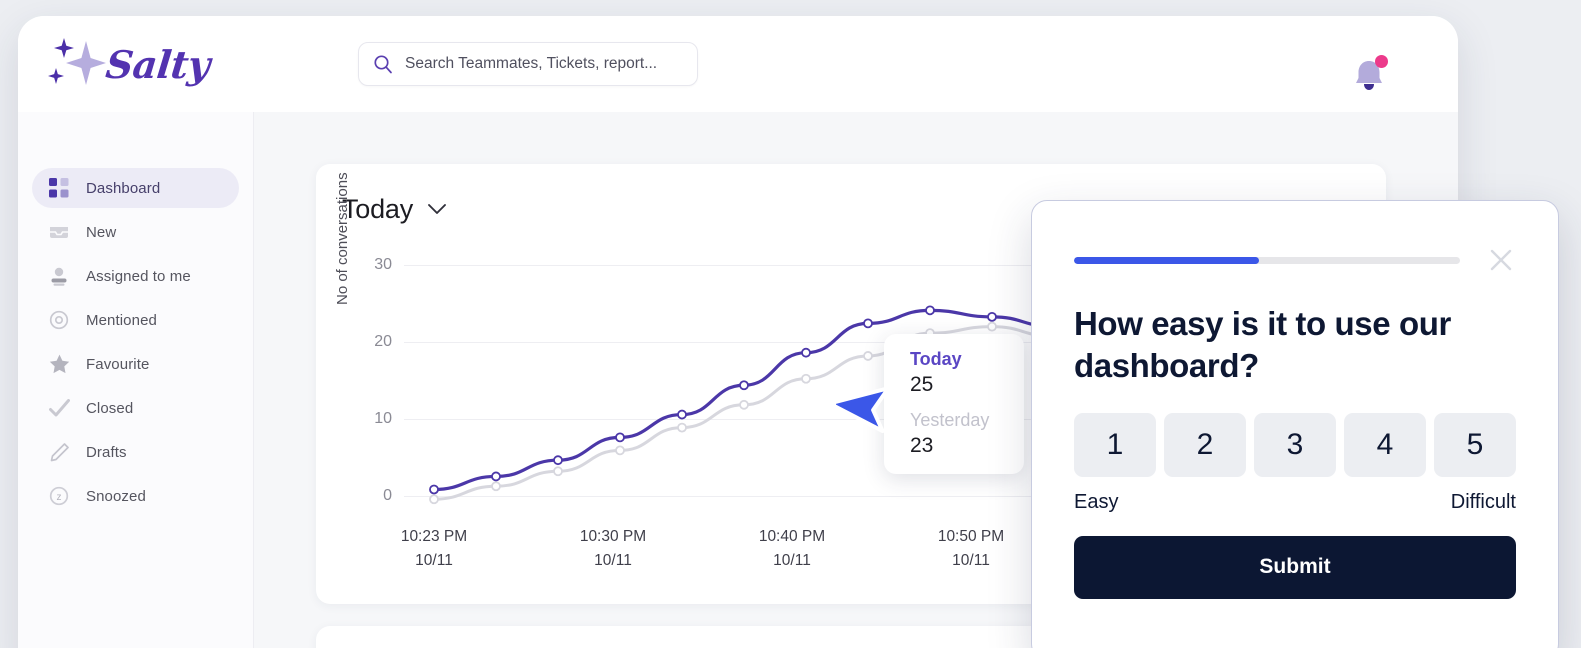 This screenshot has height=648, width=1581. Describe the element at coordinates (544, 64) in the screenshot. I see `search-input` at that location.